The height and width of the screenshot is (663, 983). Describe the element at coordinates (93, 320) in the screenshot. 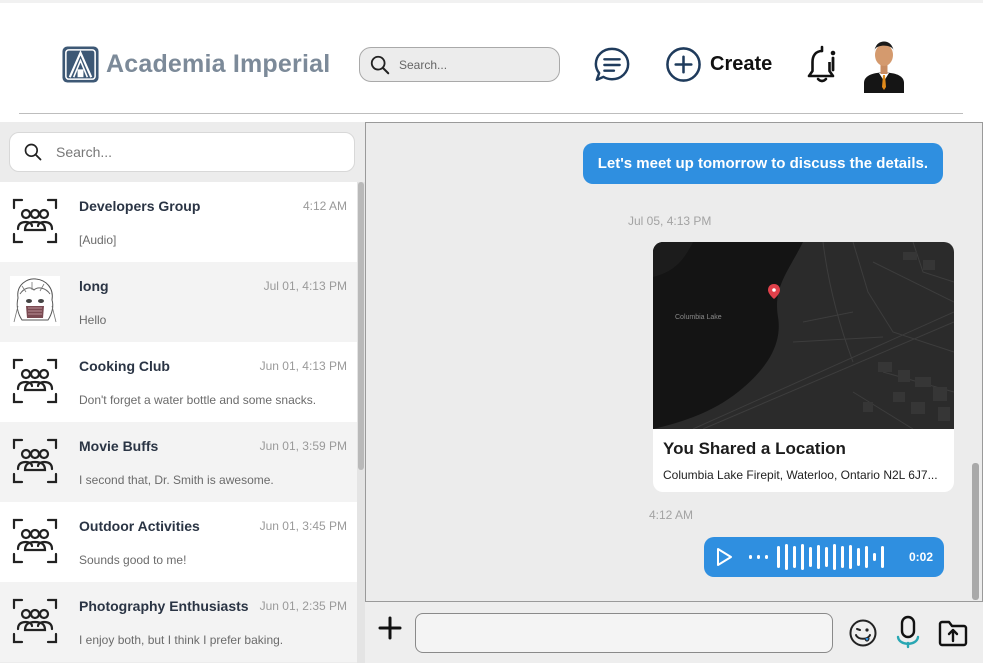

I see `conversation-preview: Hello` at that location.